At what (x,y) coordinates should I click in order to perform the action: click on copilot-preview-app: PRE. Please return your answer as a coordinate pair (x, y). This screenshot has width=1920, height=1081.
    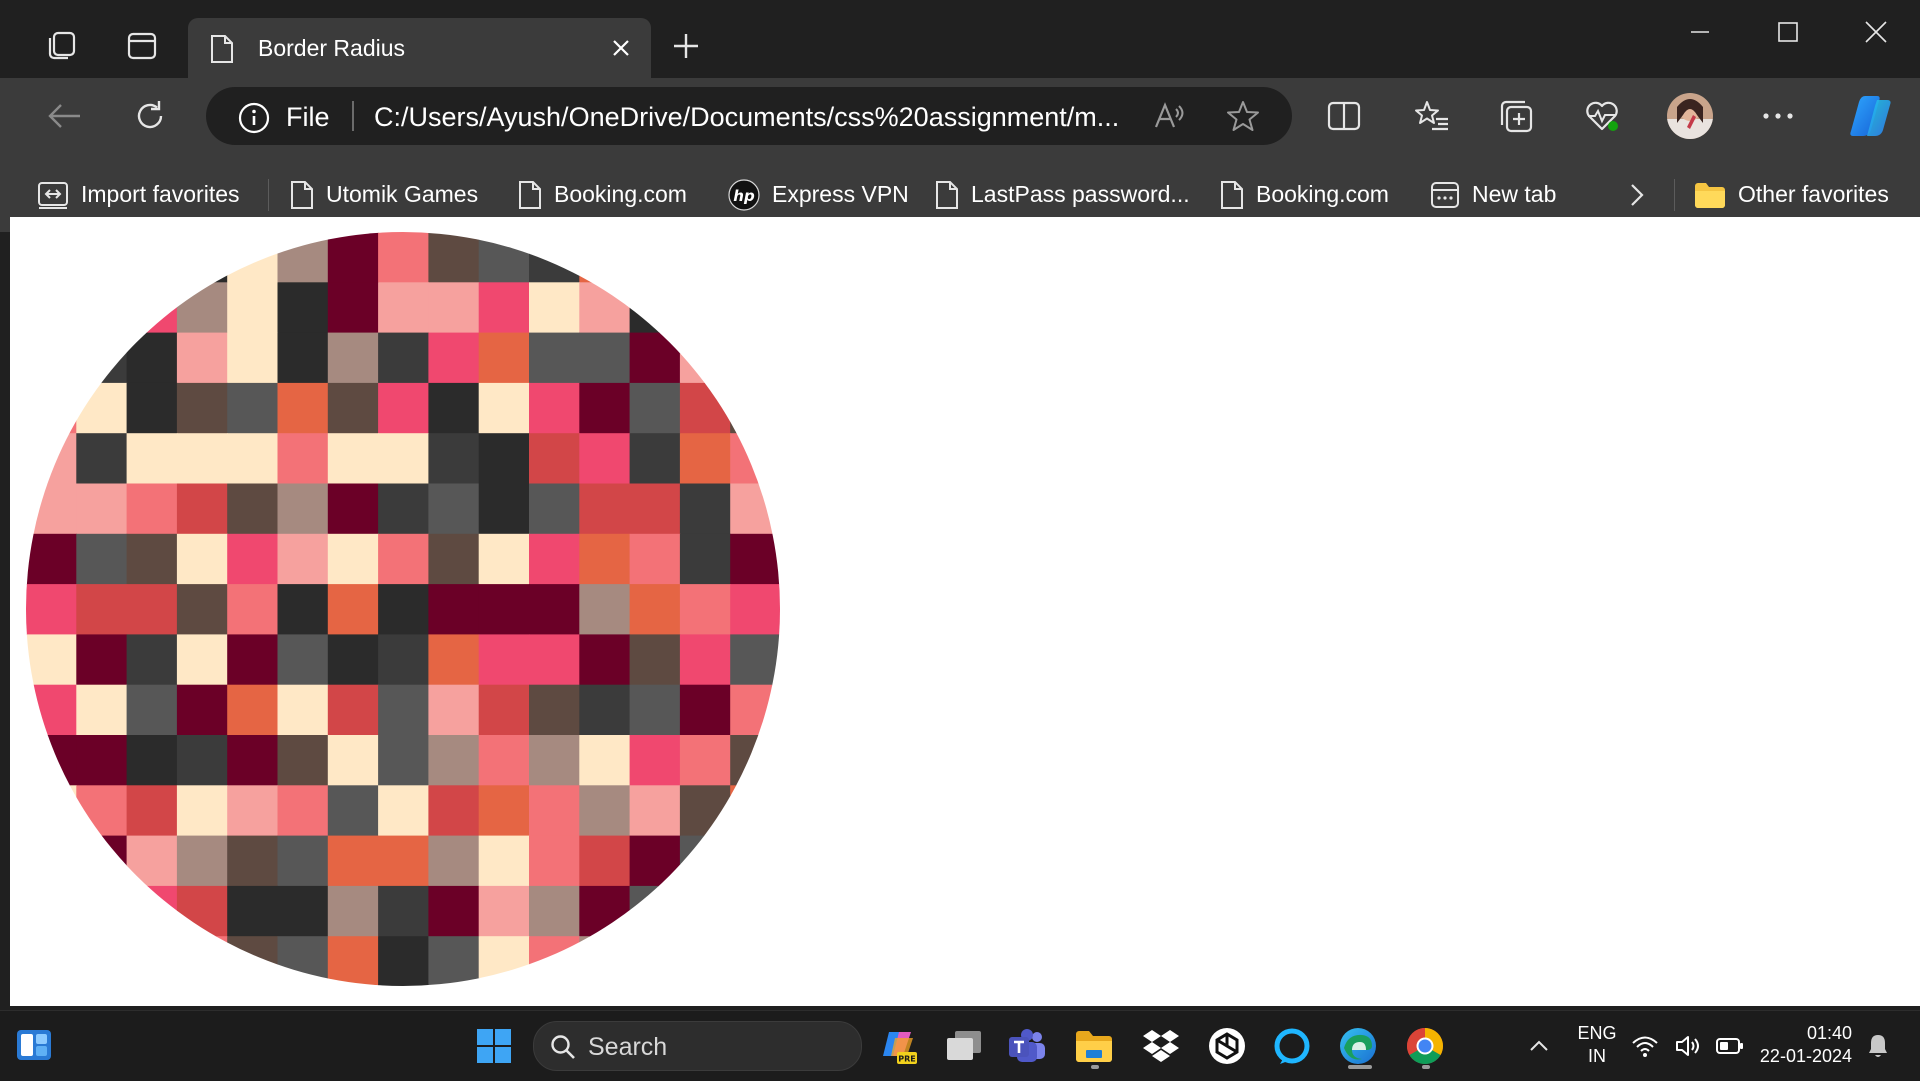
    Looking at the image, I should click on (899, 1046).